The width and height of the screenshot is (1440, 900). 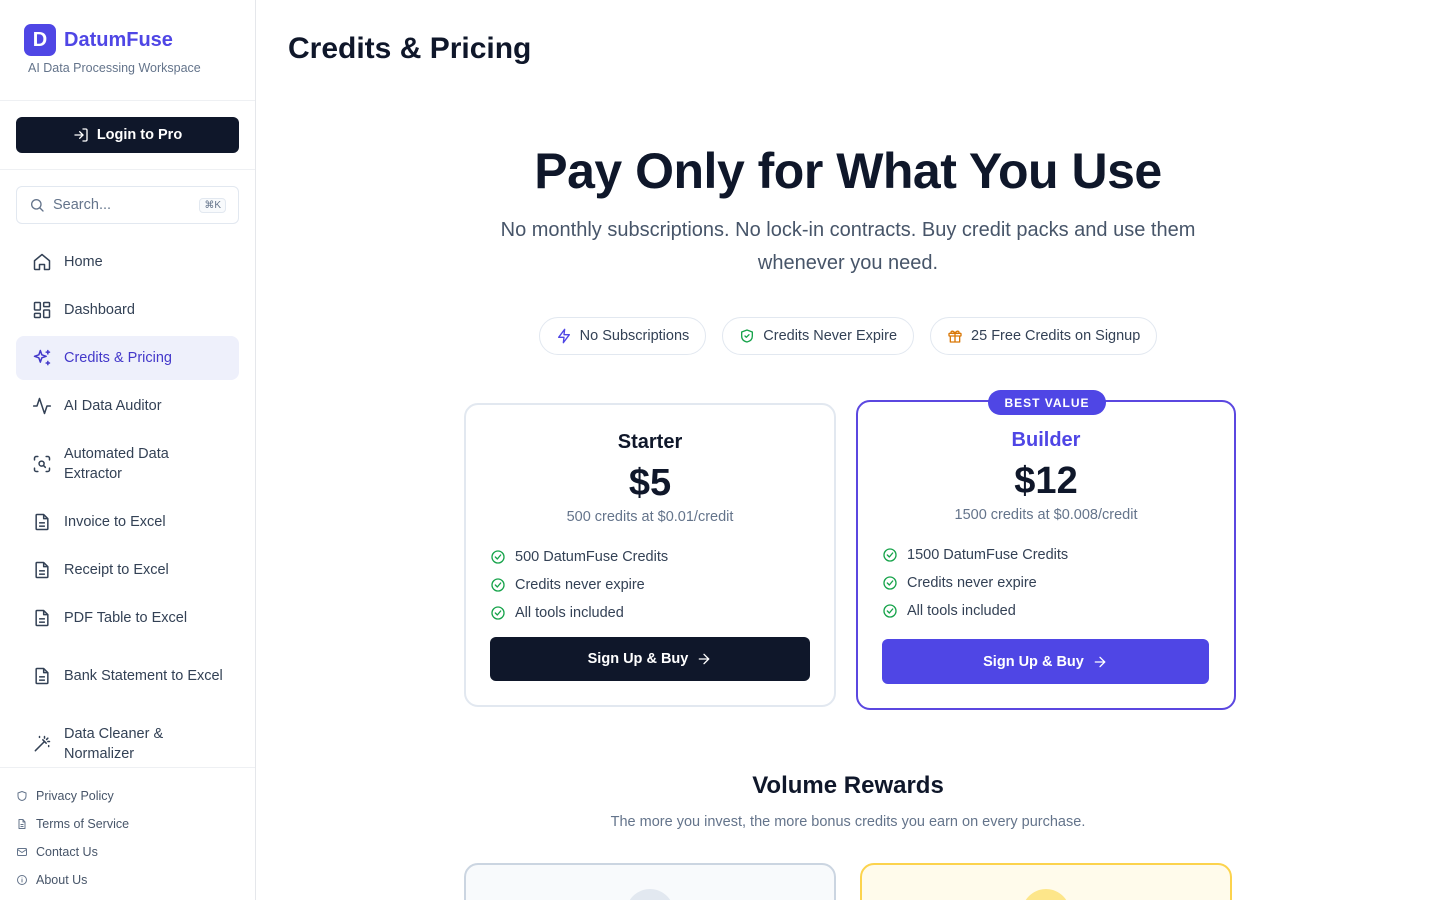 What do you see at coordinates (127, 262) in the screenshot?
I see `sidebar-item-home: Home` at bounding box center [127, 262].